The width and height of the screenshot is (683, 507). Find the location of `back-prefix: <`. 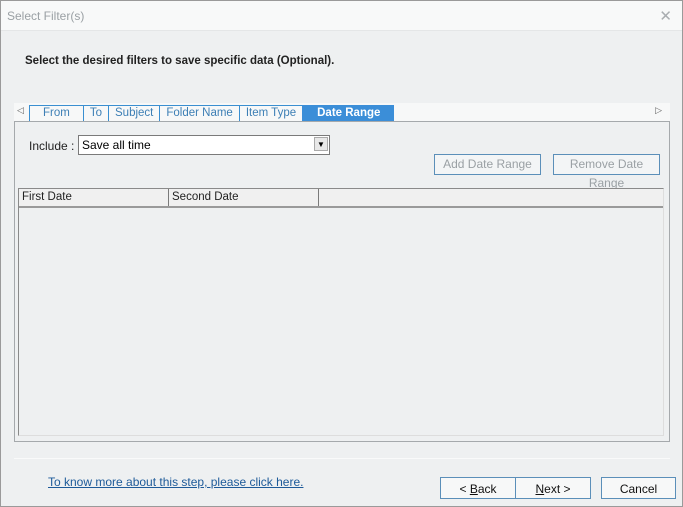

back-prefix: < is located at coordinates (464, 489).